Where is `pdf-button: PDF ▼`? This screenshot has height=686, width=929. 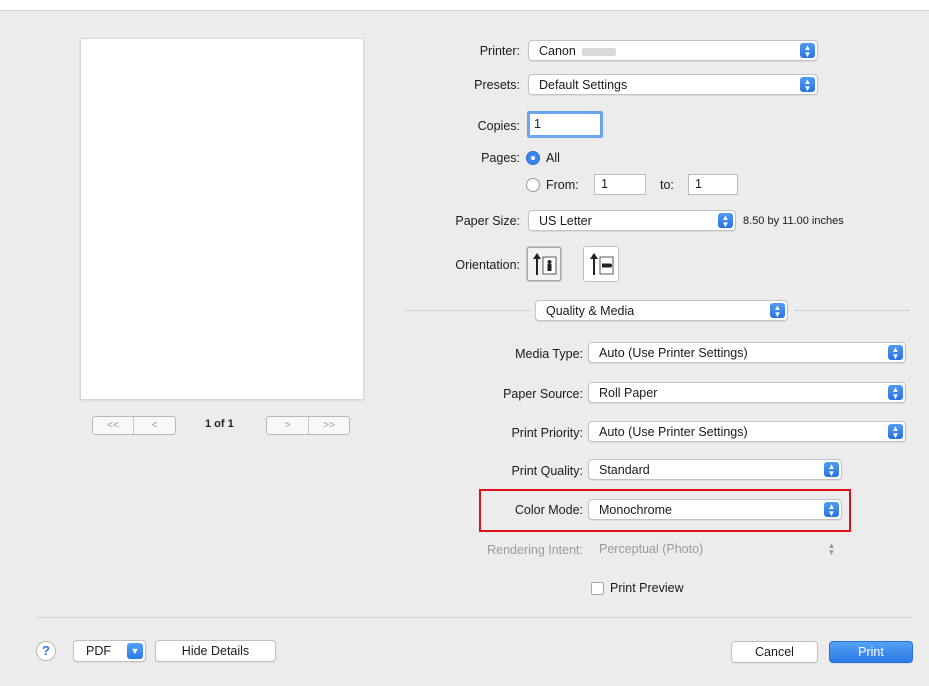
pdf-button: PDF ▼ is located at coordinates (109, 651).